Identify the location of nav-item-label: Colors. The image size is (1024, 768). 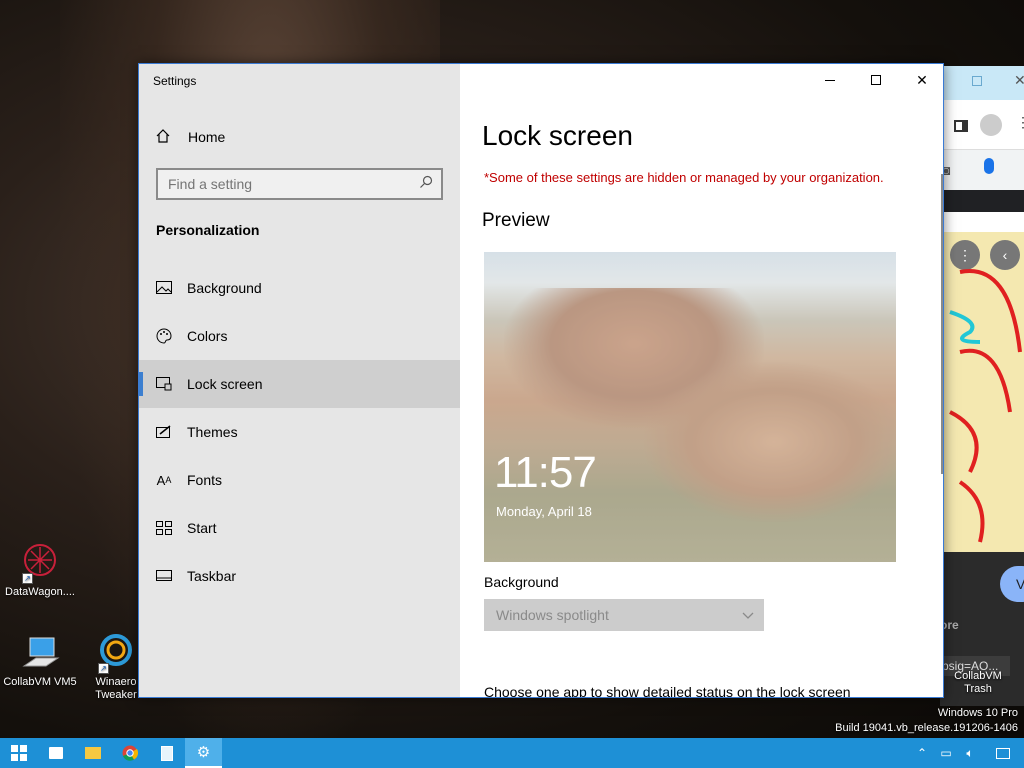
(207, 336).